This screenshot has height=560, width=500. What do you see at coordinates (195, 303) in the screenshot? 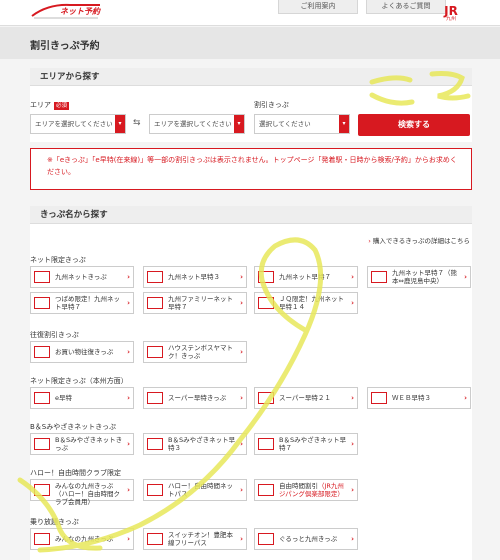
I see `ticket-tile: 九州ファミリーネット早特７ ›` at bounding box center [195, 303].